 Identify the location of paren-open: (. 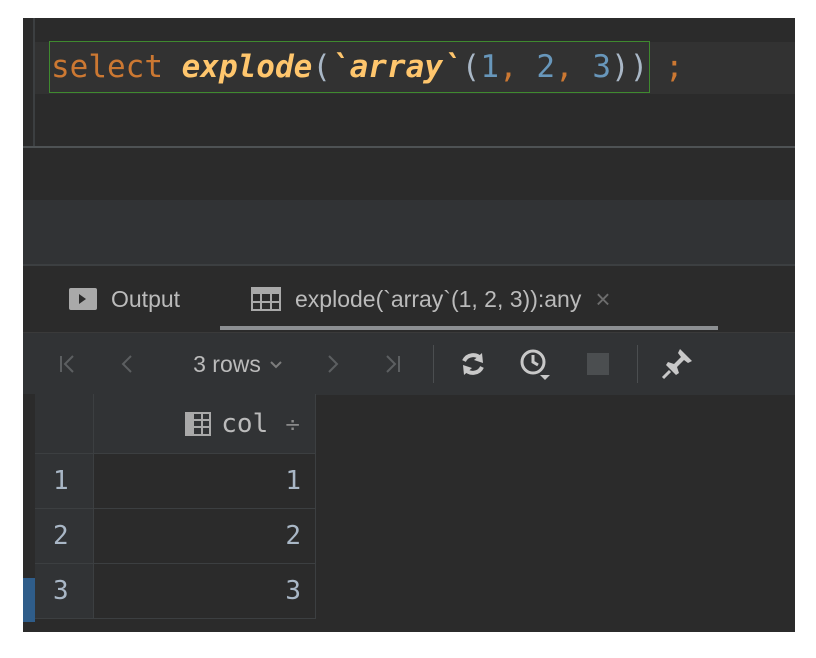
(321, 67).